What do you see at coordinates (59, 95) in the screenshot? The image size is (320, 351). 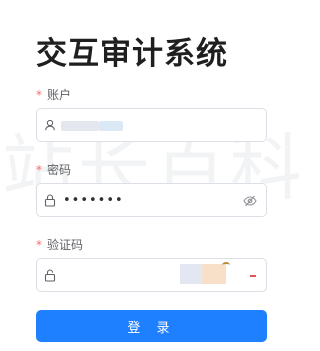 I see `account-label: 账户` at bounding box center [59, 95].